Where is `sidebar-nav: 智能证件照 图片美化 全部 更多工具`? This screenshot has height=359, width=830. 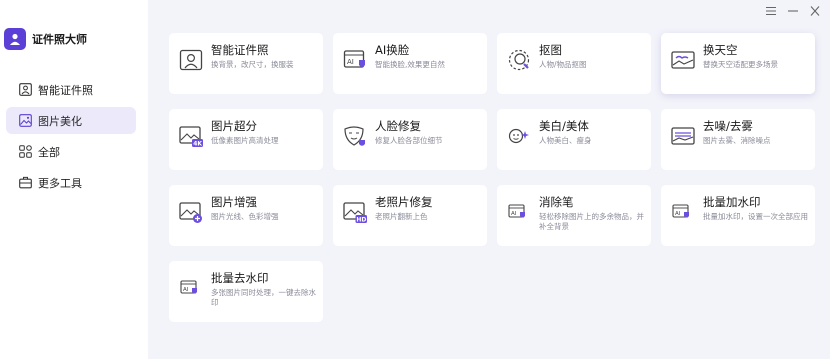 sidebar-nav: 智能证件照 图片美化 全部 更多工具 is located at coordinates (71, 138).